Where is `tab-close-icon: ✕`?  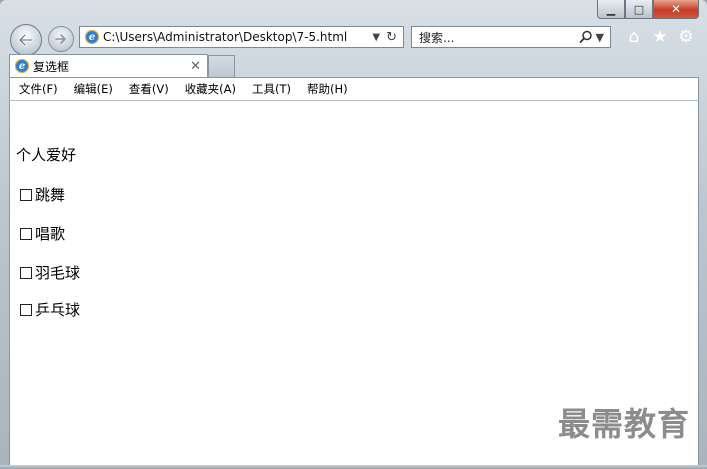 tab-close-icon: ✕ is located at coordinates (195, 66).